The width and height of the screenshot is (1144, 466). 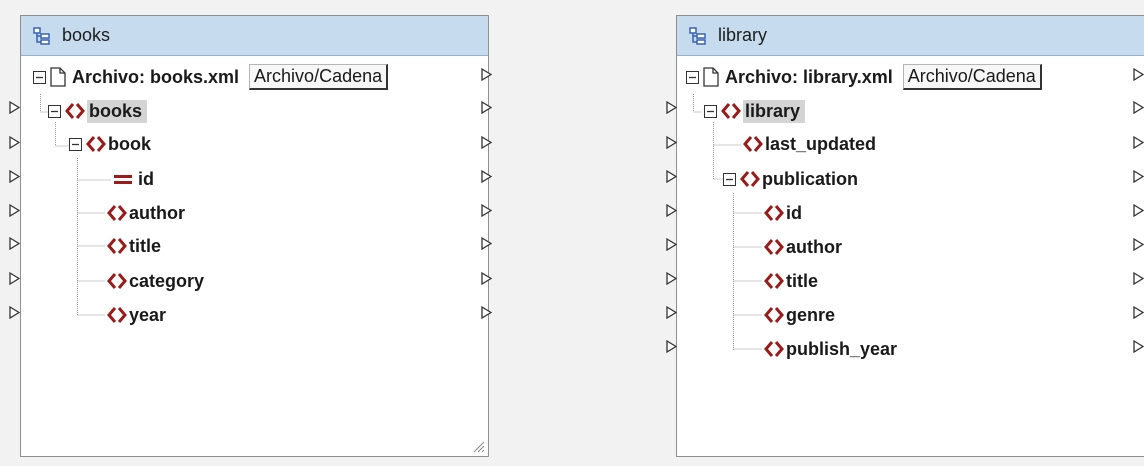 I want to click on attribute-icon, so click(x=123, y=179).